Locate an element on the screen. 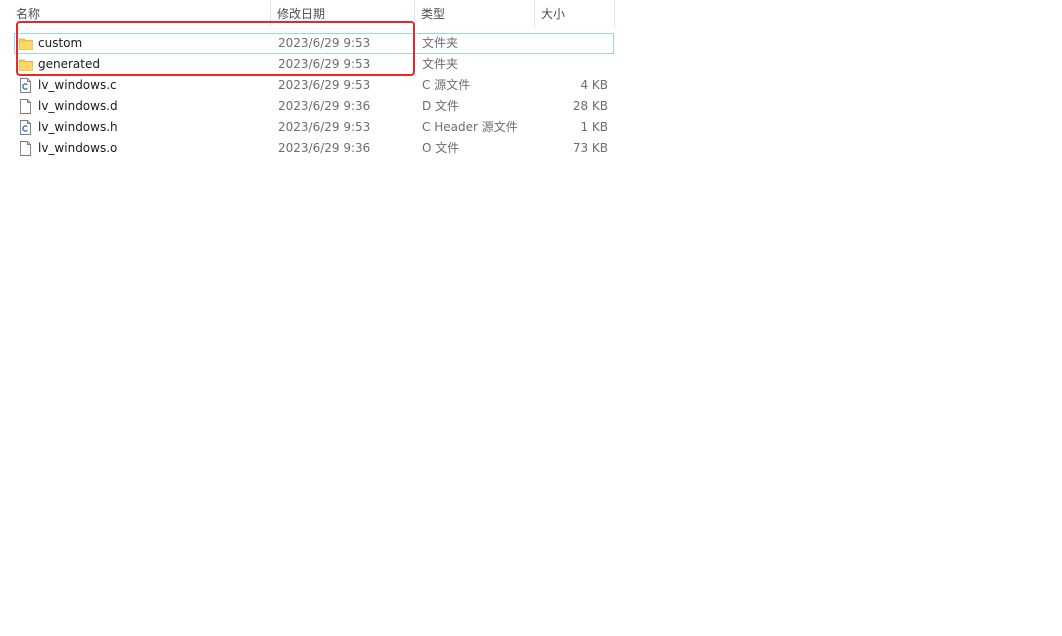  column-header-size-label: 大小 is located at coordinates (553, 14).